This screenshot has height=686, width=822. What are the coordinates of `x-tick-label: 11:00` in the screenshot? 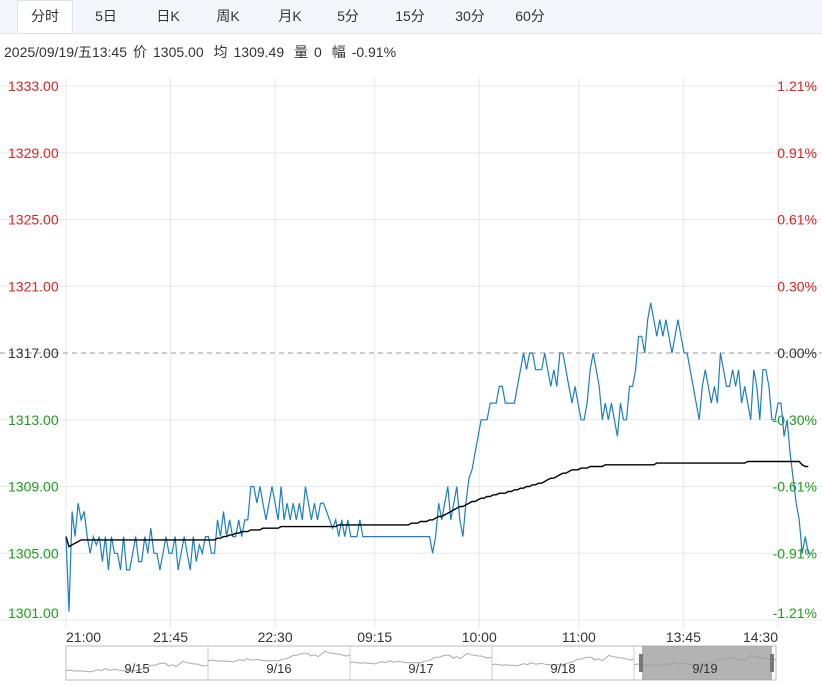 It's located at (579, 637).